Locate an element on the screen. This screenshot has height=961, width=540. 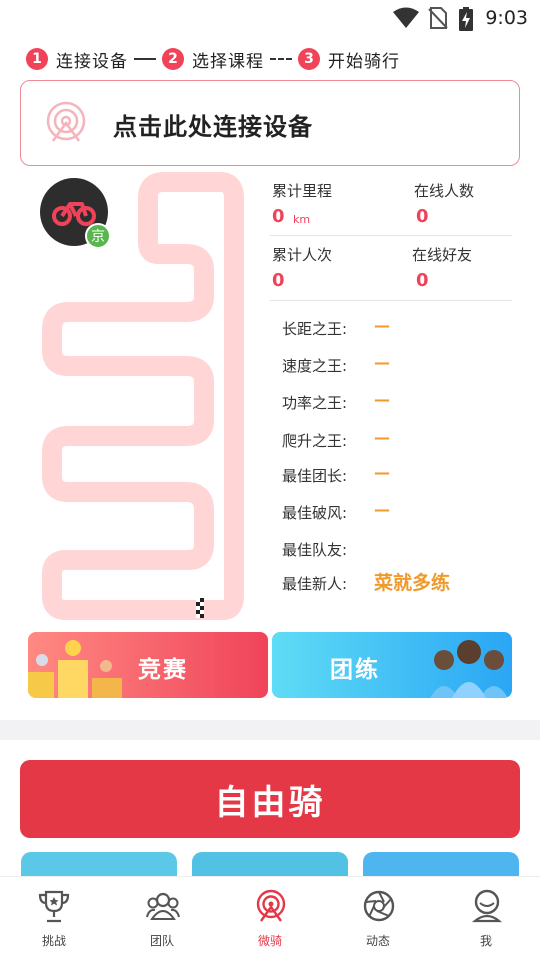
step-label: 选择课程 is located at coordinates (228, 61).